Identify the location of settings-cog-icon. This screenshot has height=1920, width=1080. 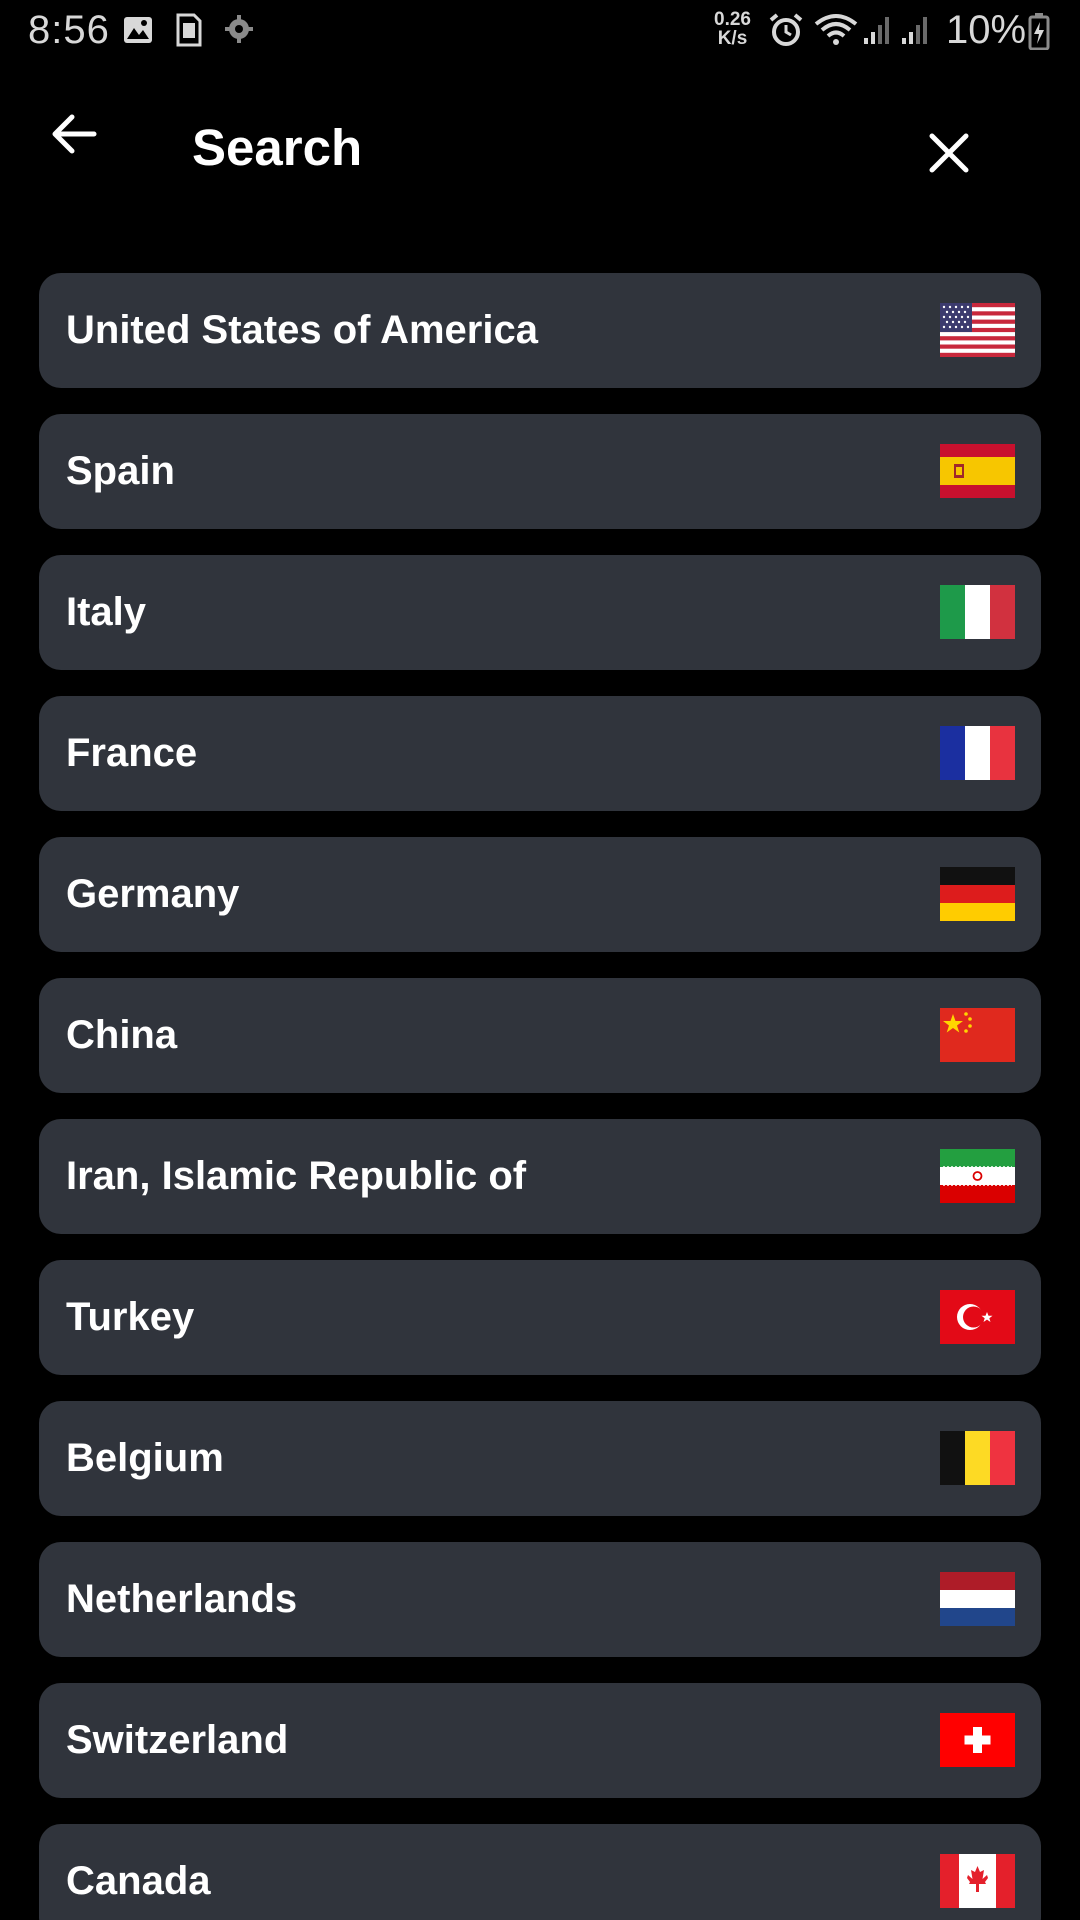
(239, 31).